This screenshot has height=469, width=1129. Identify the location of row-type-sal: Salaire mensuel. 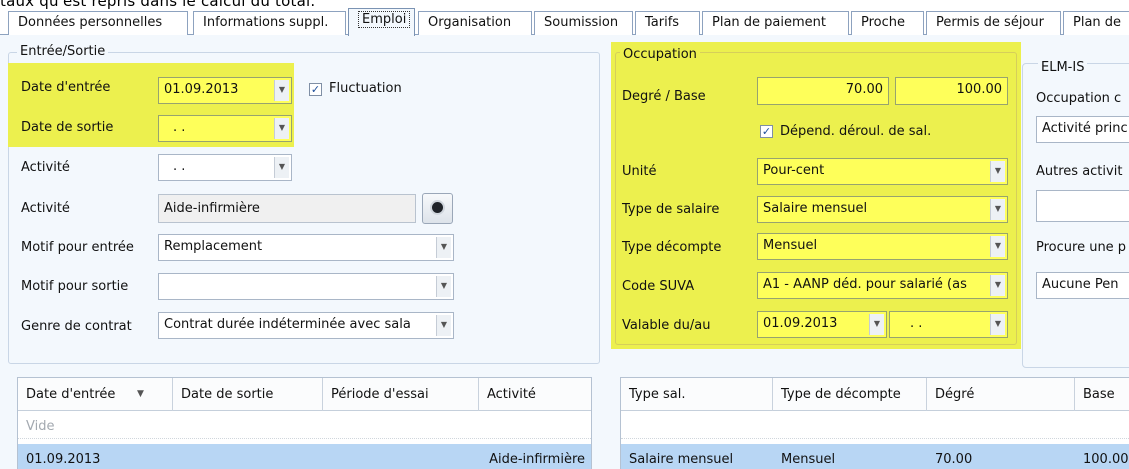
(681, 459).